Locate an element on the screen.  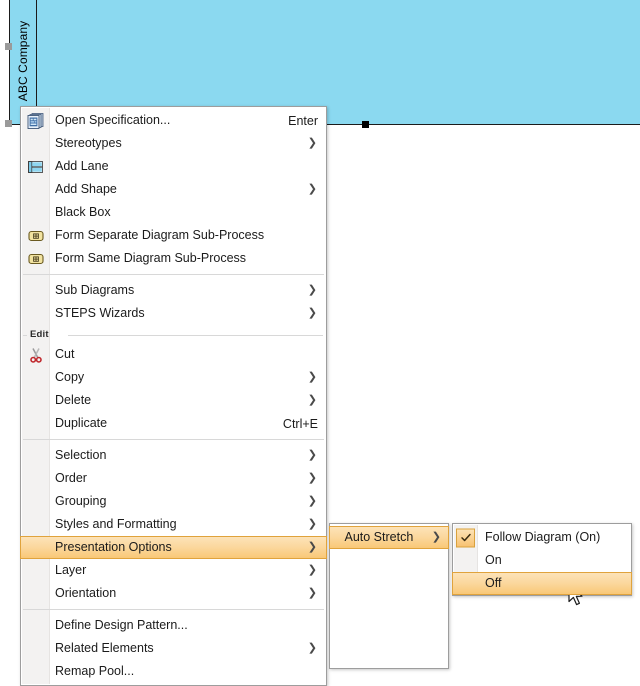
menu-item-sub-diagrams: Sub Diagrams ❯ is located at coordinates (173, 290).